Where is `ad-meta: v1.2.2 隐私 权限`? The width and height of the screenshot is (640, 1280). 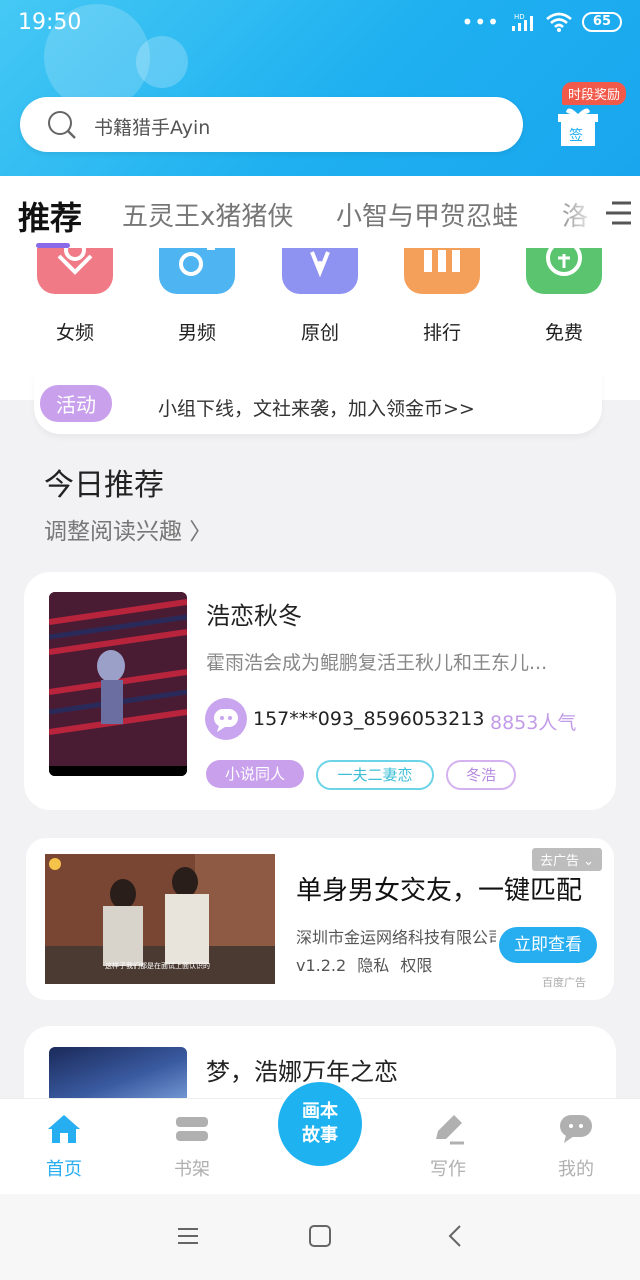
ad-meta: v1.2.2 隐私 权限 is located at coordinates (364, 964).